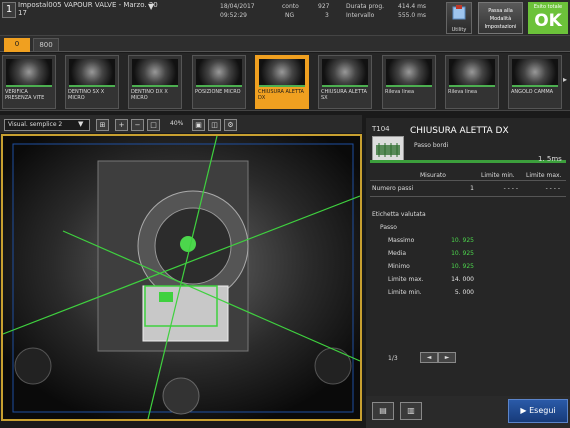  Describe the element at coordinates (177, 123) in the screenshot. I see `zoom-level: 40%` at that location.